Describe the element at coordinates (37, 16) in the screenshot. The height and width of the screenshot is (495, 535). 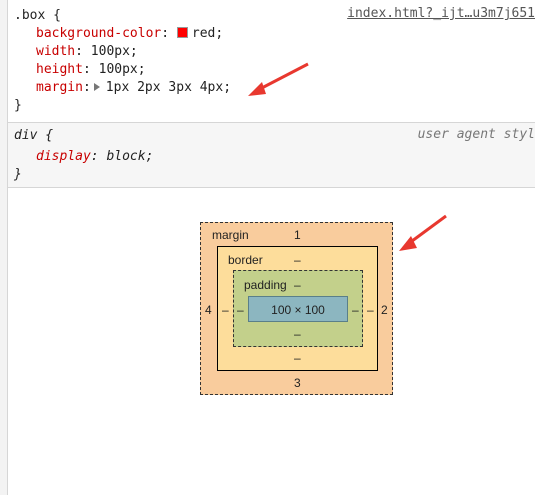
I see `rule-selector: .box {` at that location.